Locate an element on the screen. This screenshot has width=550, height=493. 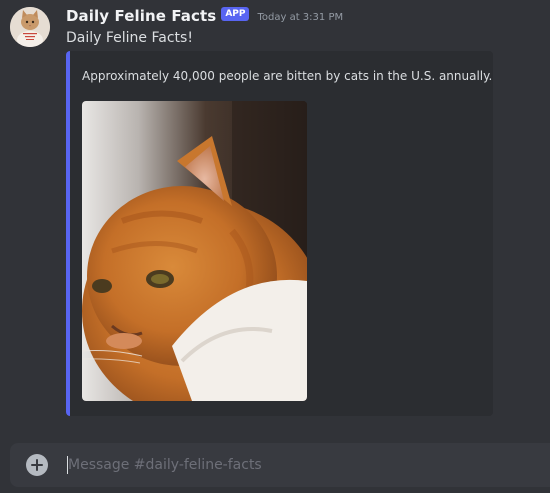
author-name: Daily Feline Facts is located at coordinates (141, 16).